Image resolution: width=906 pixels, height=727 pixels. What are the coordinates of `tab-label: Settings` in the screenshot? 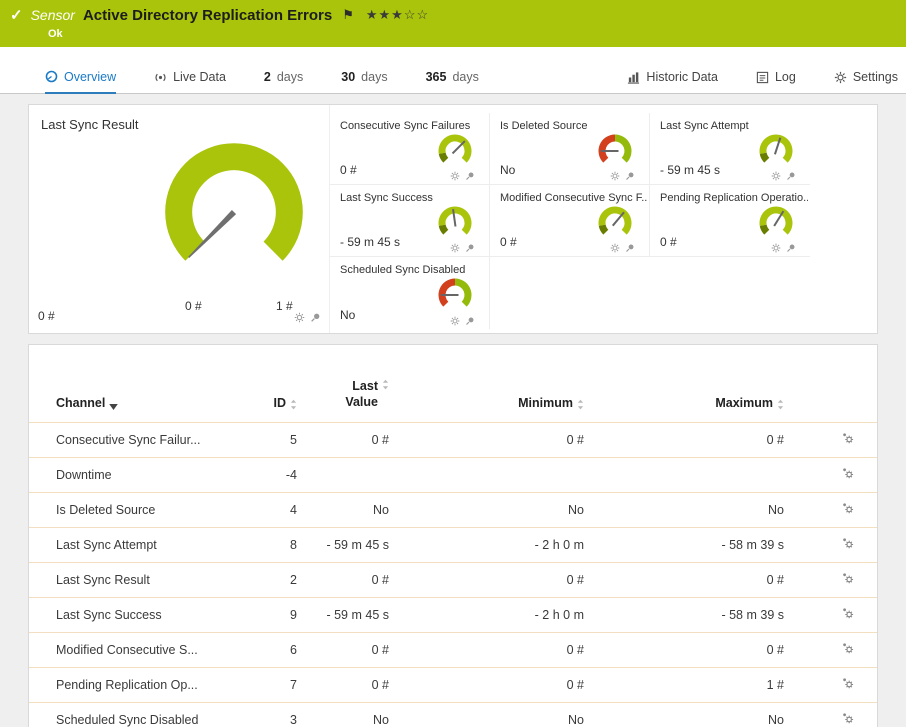 It's located at (875, 77).